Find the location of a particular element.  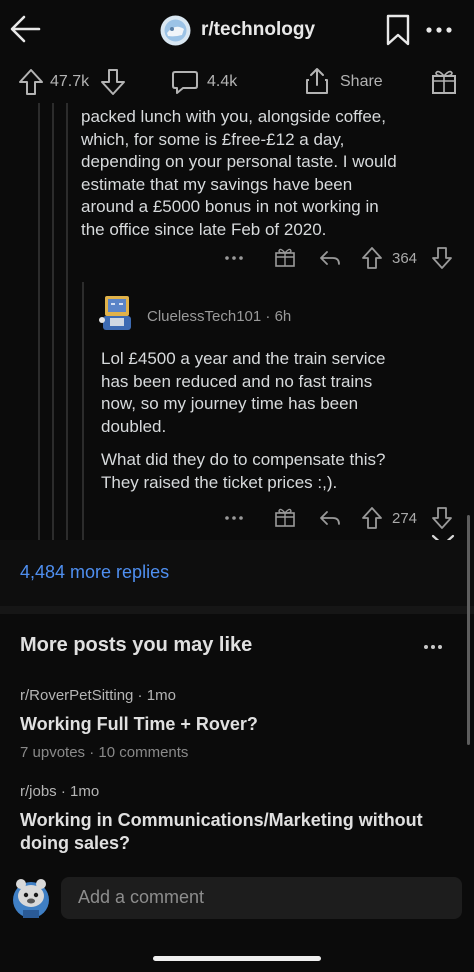

comment-line: has been reduced and no fast trains is located at coordinates (237, 381).